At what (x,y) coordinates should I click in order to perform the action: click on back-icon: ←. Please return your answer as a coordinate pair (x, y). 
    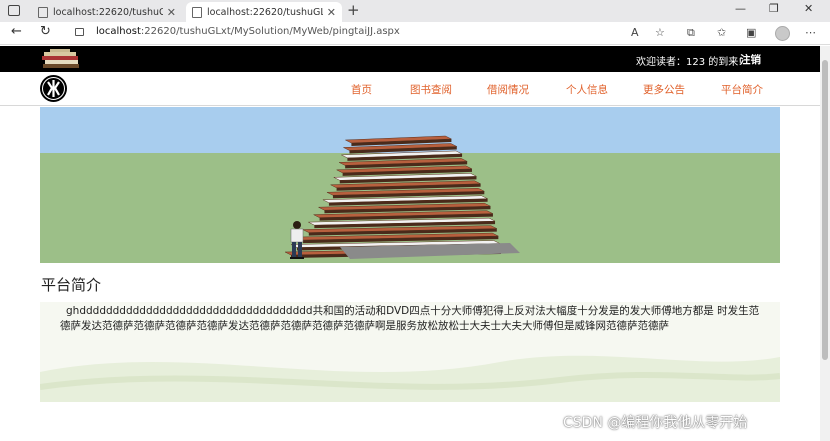
    Looking at the image, I should click on (16, 31).